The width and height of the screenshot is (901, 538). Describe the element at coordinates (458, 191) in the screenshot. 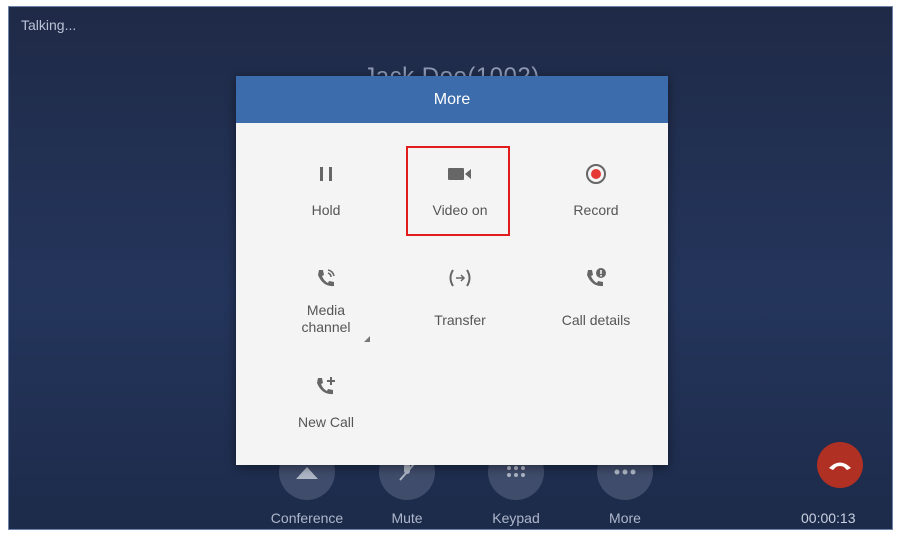

I see `video-on-highlight-box` at that location.